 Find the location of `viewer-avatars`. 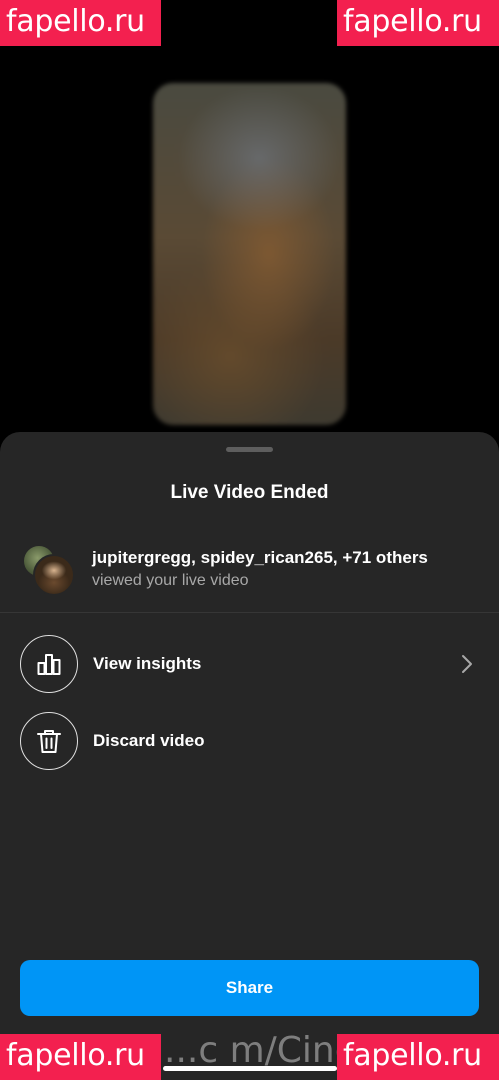

viewer-avatars is located at coordinates (49, 570).